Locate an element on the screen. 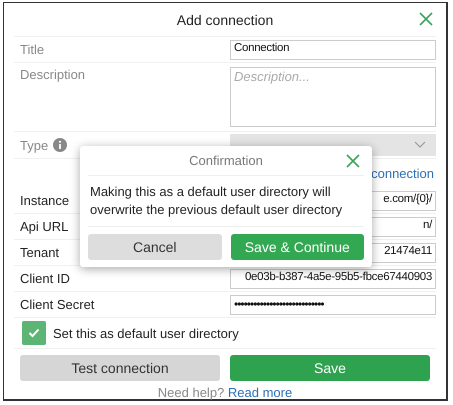 This screenshot has width=453, height=405. check-icon is located at coordinates (34, 333).